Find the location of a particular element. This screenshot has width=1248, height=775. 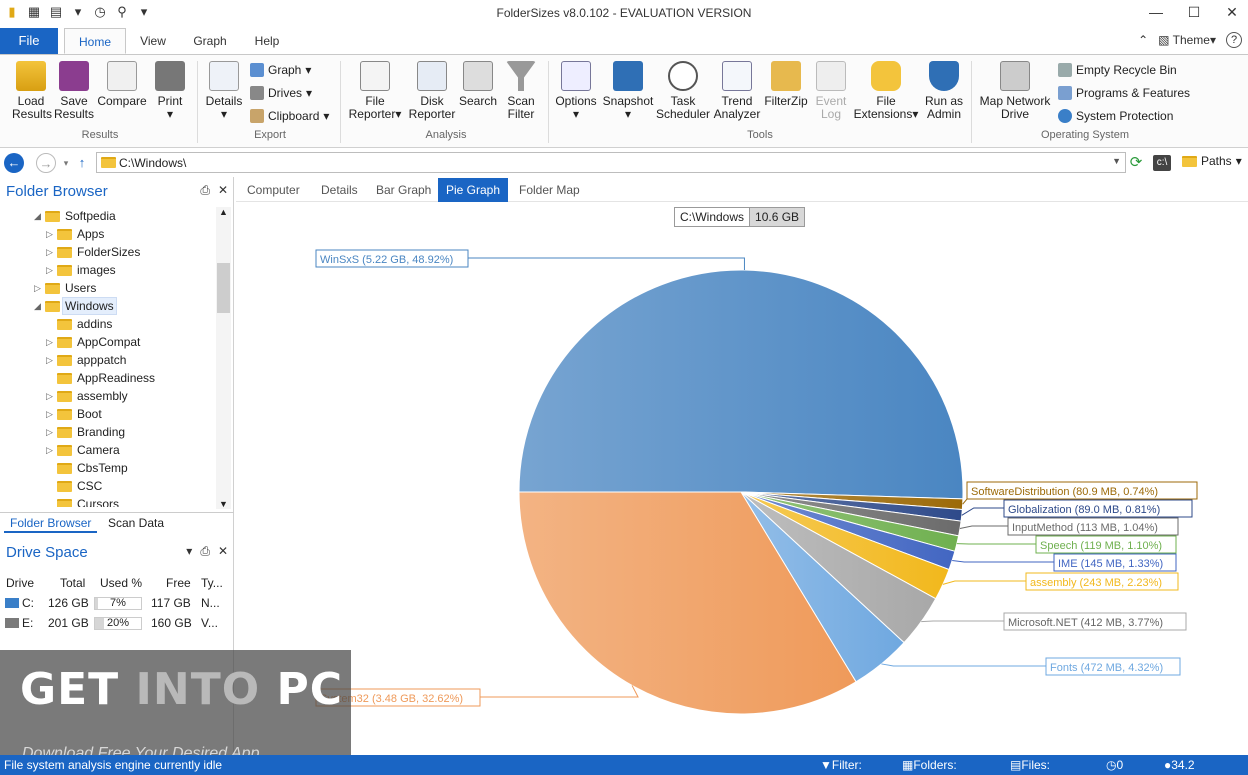

graph-dropdown: Graph ▾ is located at coordinates (280, 70).